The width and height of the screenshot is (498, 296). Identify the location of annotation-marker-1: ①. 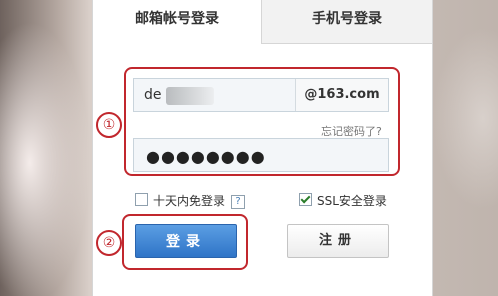
(109, 125).